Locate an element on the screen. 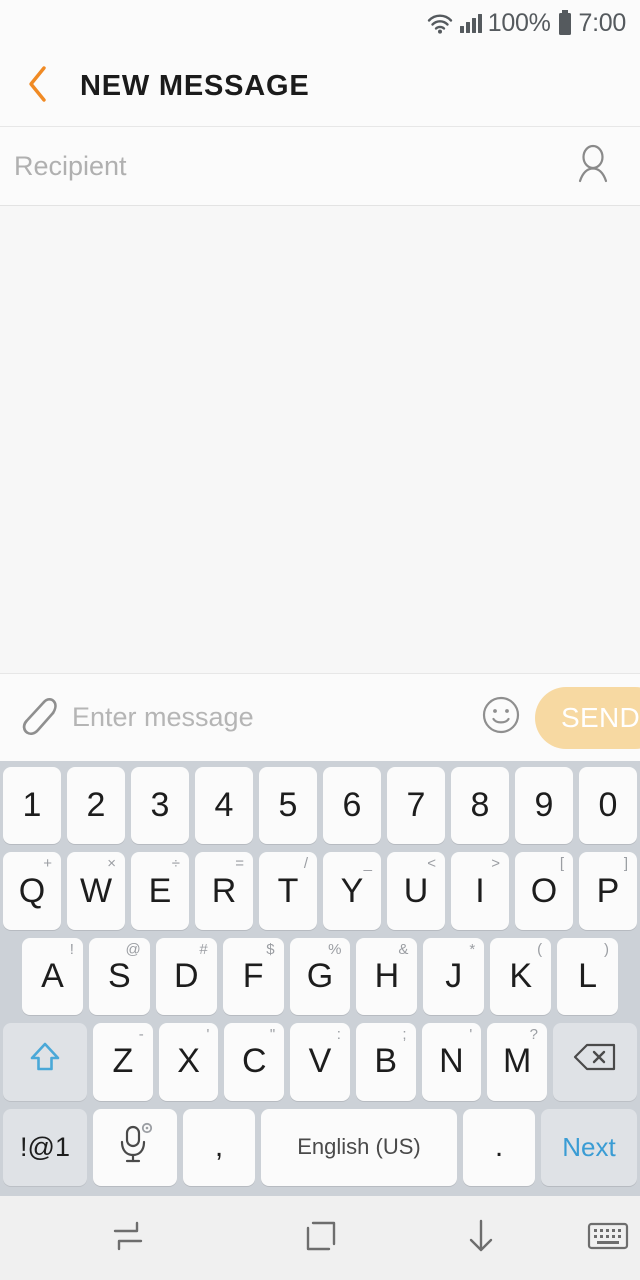 This screenshot has height=1280, width=640. down-arrow-icon is located at coordinates (481, 1238).